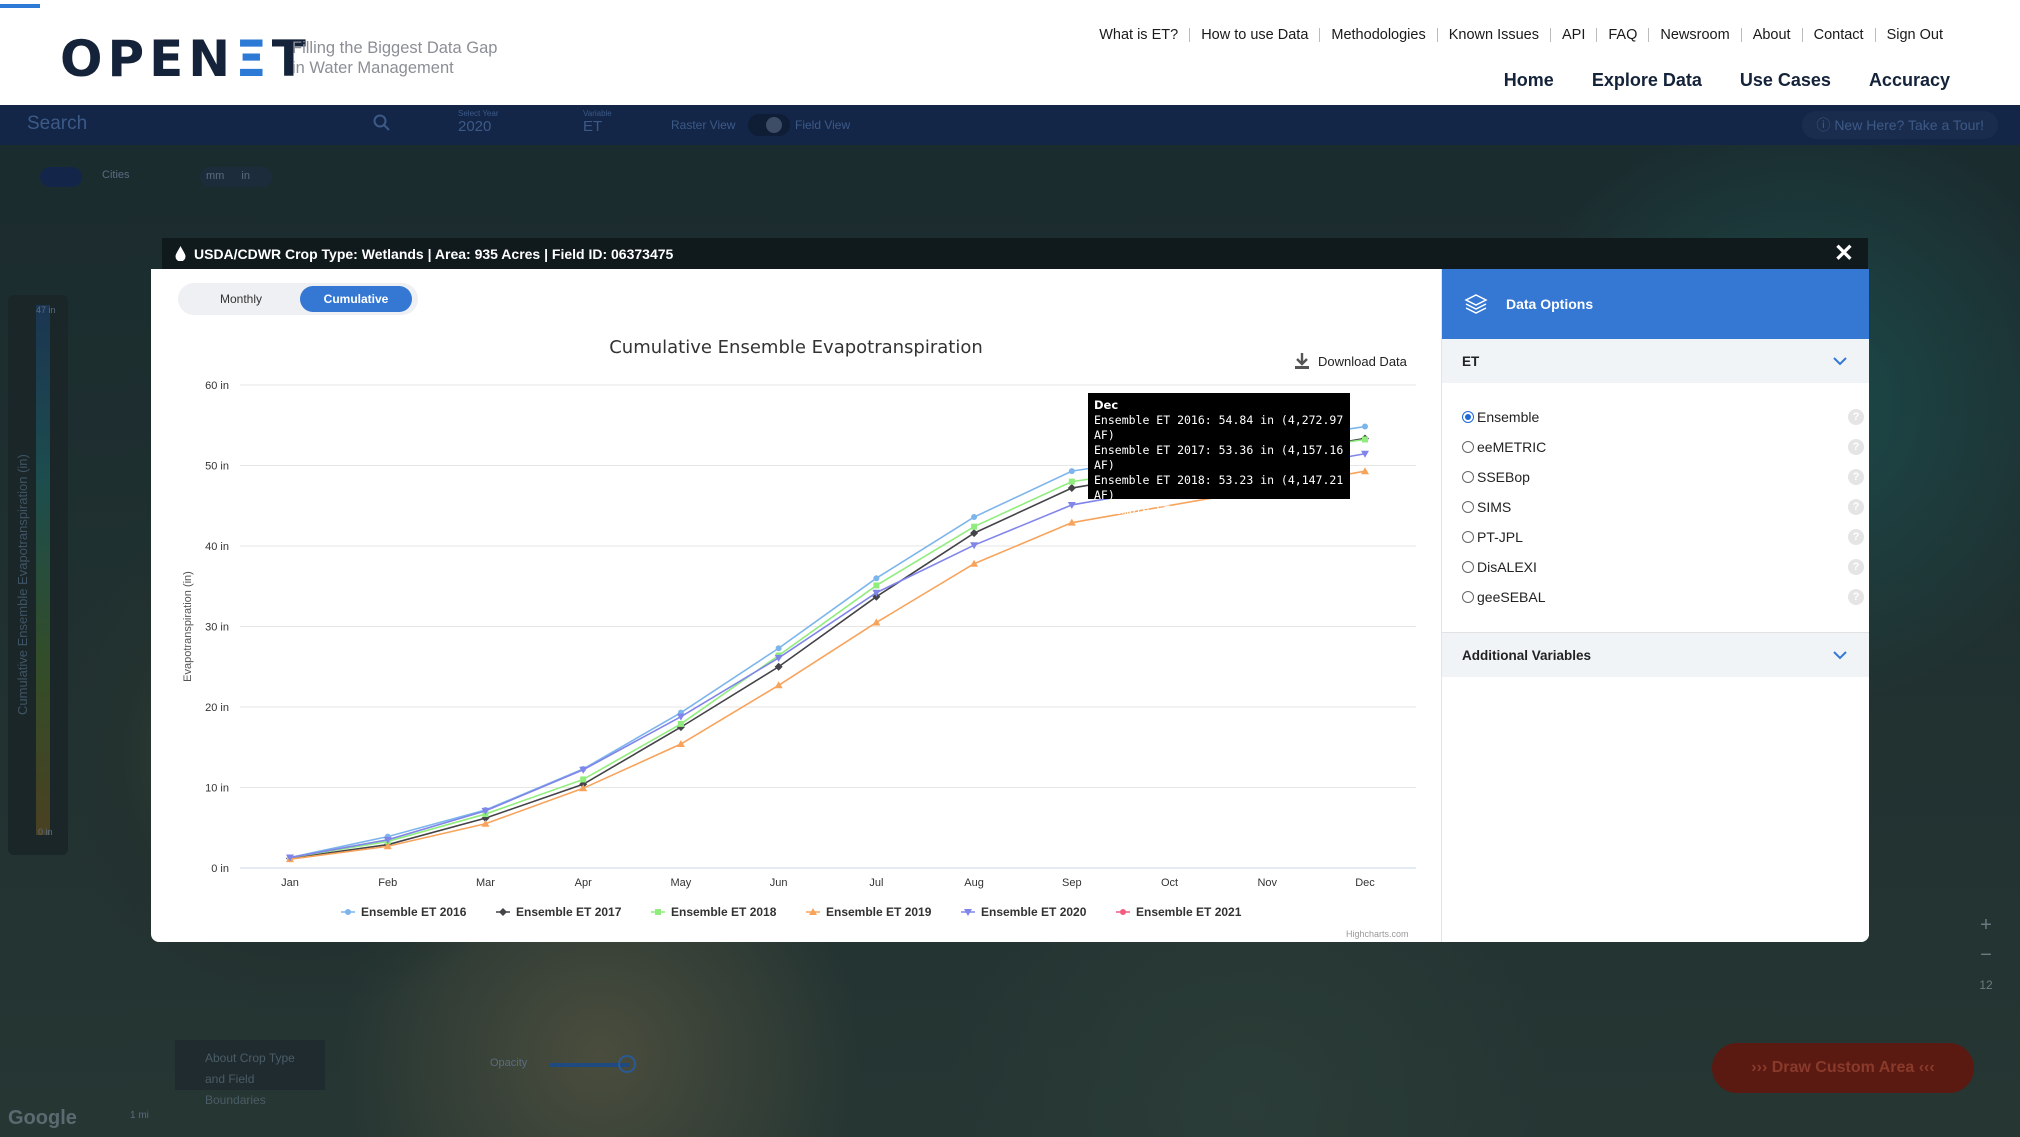  I want to click on variable-select: Variable ET, so click(597, 122).